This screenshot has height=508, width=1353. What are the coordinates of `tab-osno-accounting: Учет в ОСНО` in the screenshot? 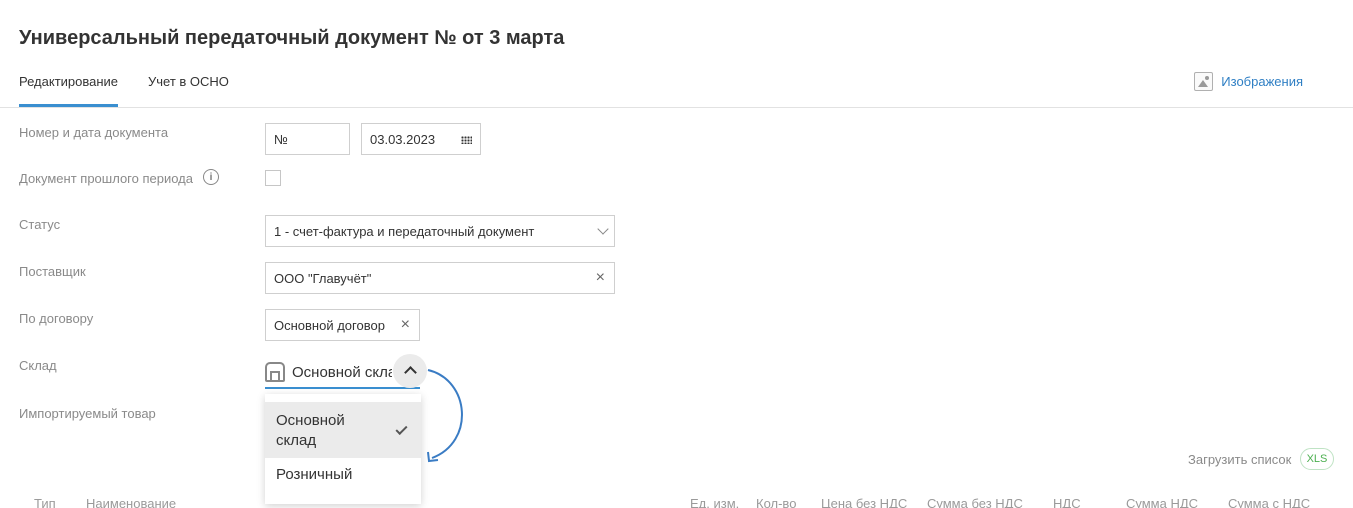 It's located at (188, 81).